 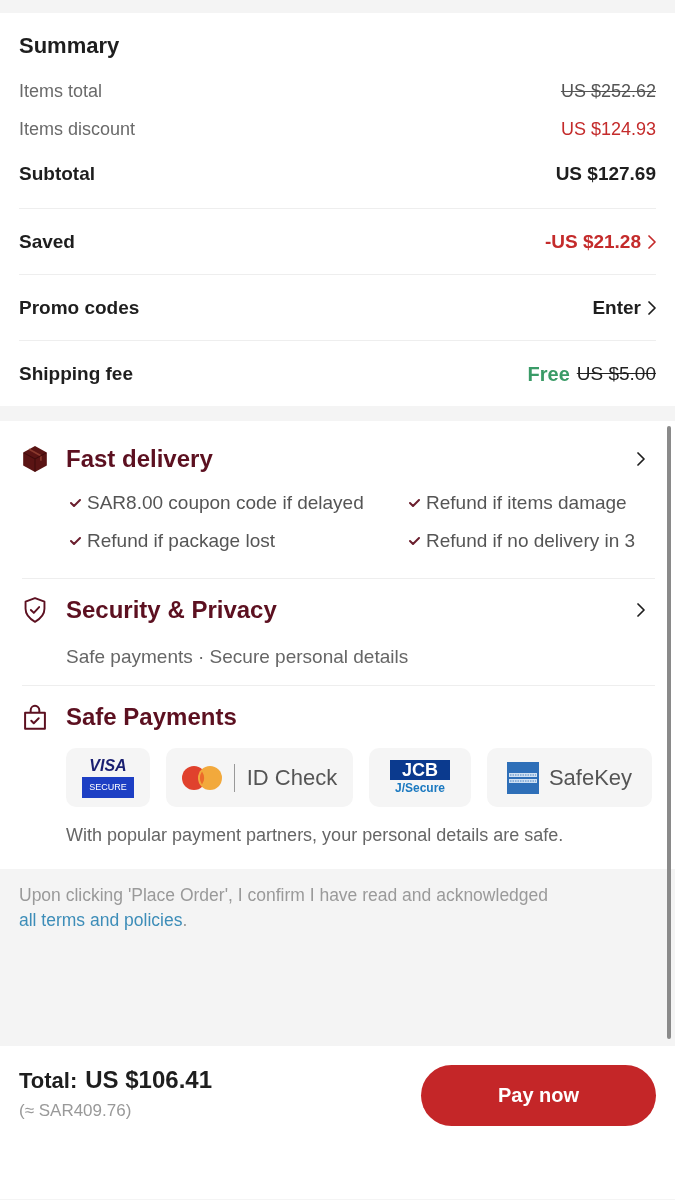 What do you see at coordinates (79, 307) in the screenshot?
I see `summary-label: Promo codes` at bounding box center [79, 307].